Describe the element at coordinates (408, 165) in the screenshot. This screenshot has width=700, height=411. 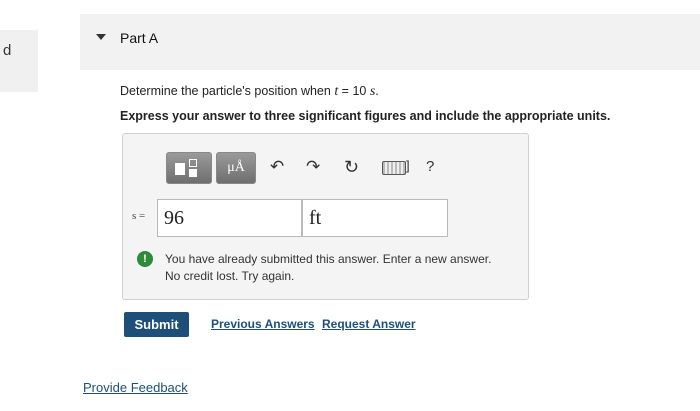
I see `keyboard-bracket: ]` at that location.